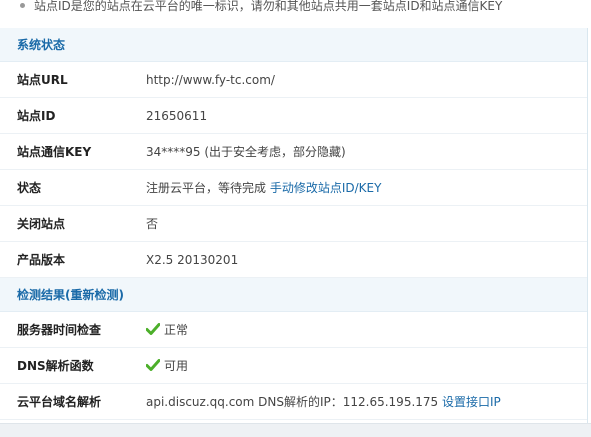 This screenshot has width=591, height=437. What do you see at coordinates (293, 260) in the screenshot?
I see `row-product-version: 产品版本 X2.5 20130201` at bounding box center [293, 260].